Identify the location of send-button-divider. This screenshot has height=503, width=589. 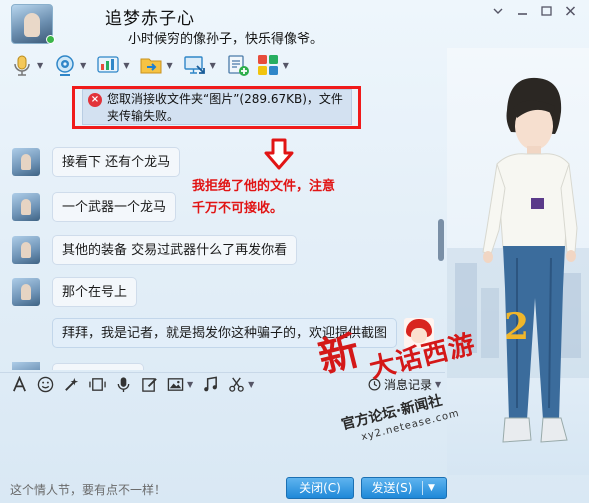
(422, 488).